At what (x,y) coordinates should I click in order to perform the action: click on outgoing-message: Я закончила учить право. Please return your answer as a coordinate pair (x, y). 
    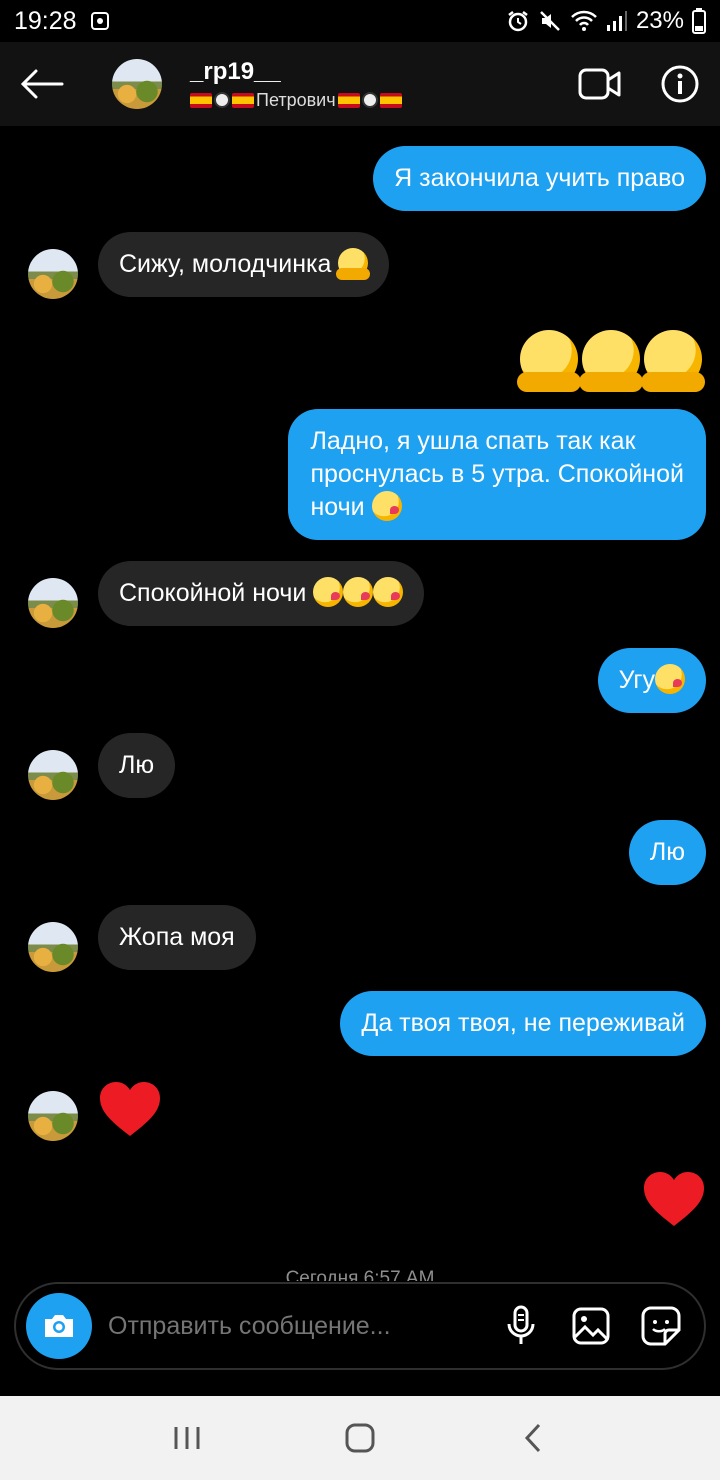
    Looking at the image, I should click on (539, 178).